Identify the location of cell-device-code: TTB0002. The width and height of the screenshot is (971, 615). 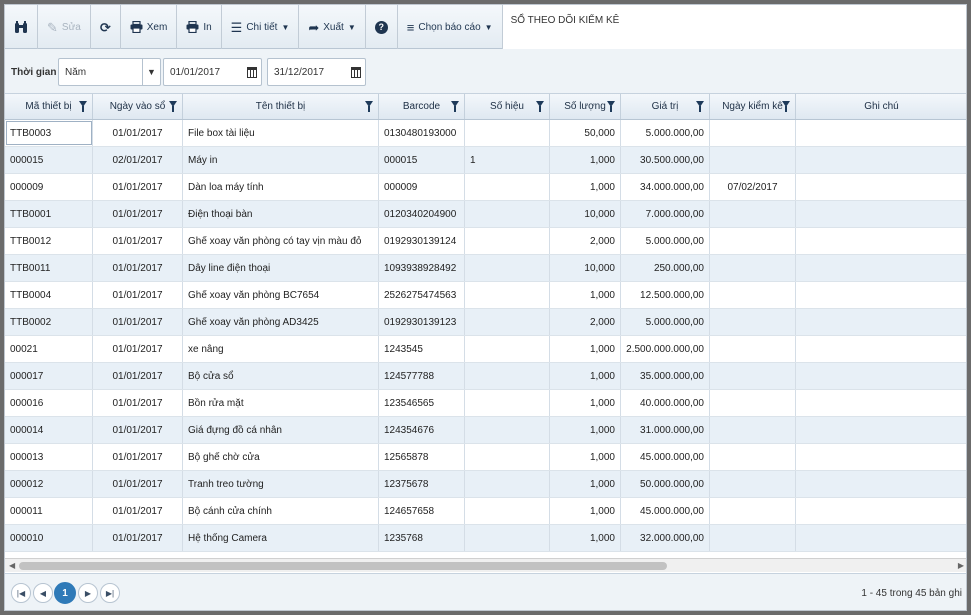
(49, 322).